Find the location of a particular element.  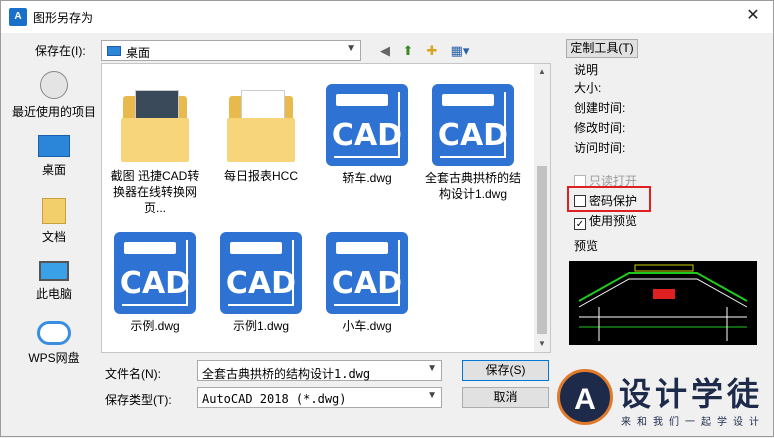

place-this-pc: 此电脑 is located at coordinates (54, 281).